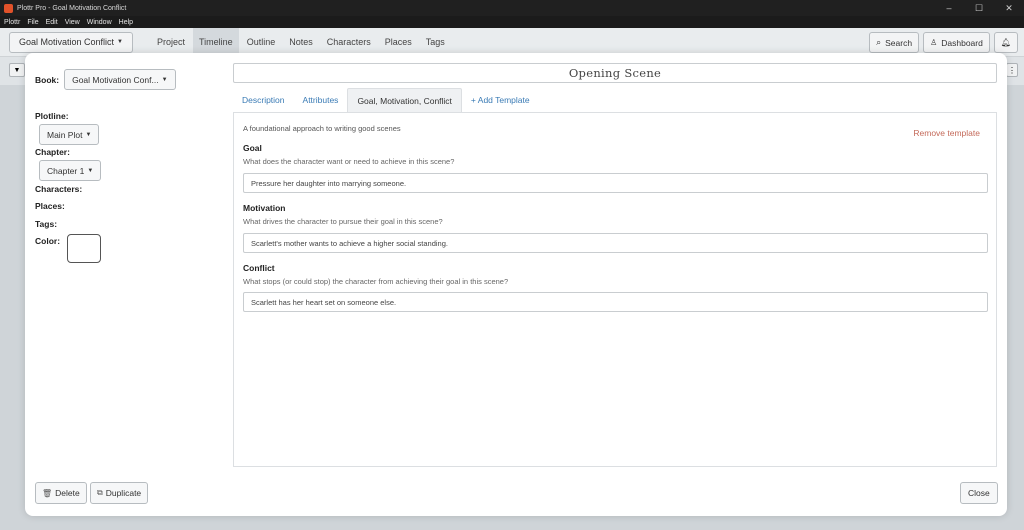 The image size is (1024, 530). What do you see at coordinates (12, 22) in the screenshot?
I see `menu-plottr: Plottr` at bounding box center [12, 22].